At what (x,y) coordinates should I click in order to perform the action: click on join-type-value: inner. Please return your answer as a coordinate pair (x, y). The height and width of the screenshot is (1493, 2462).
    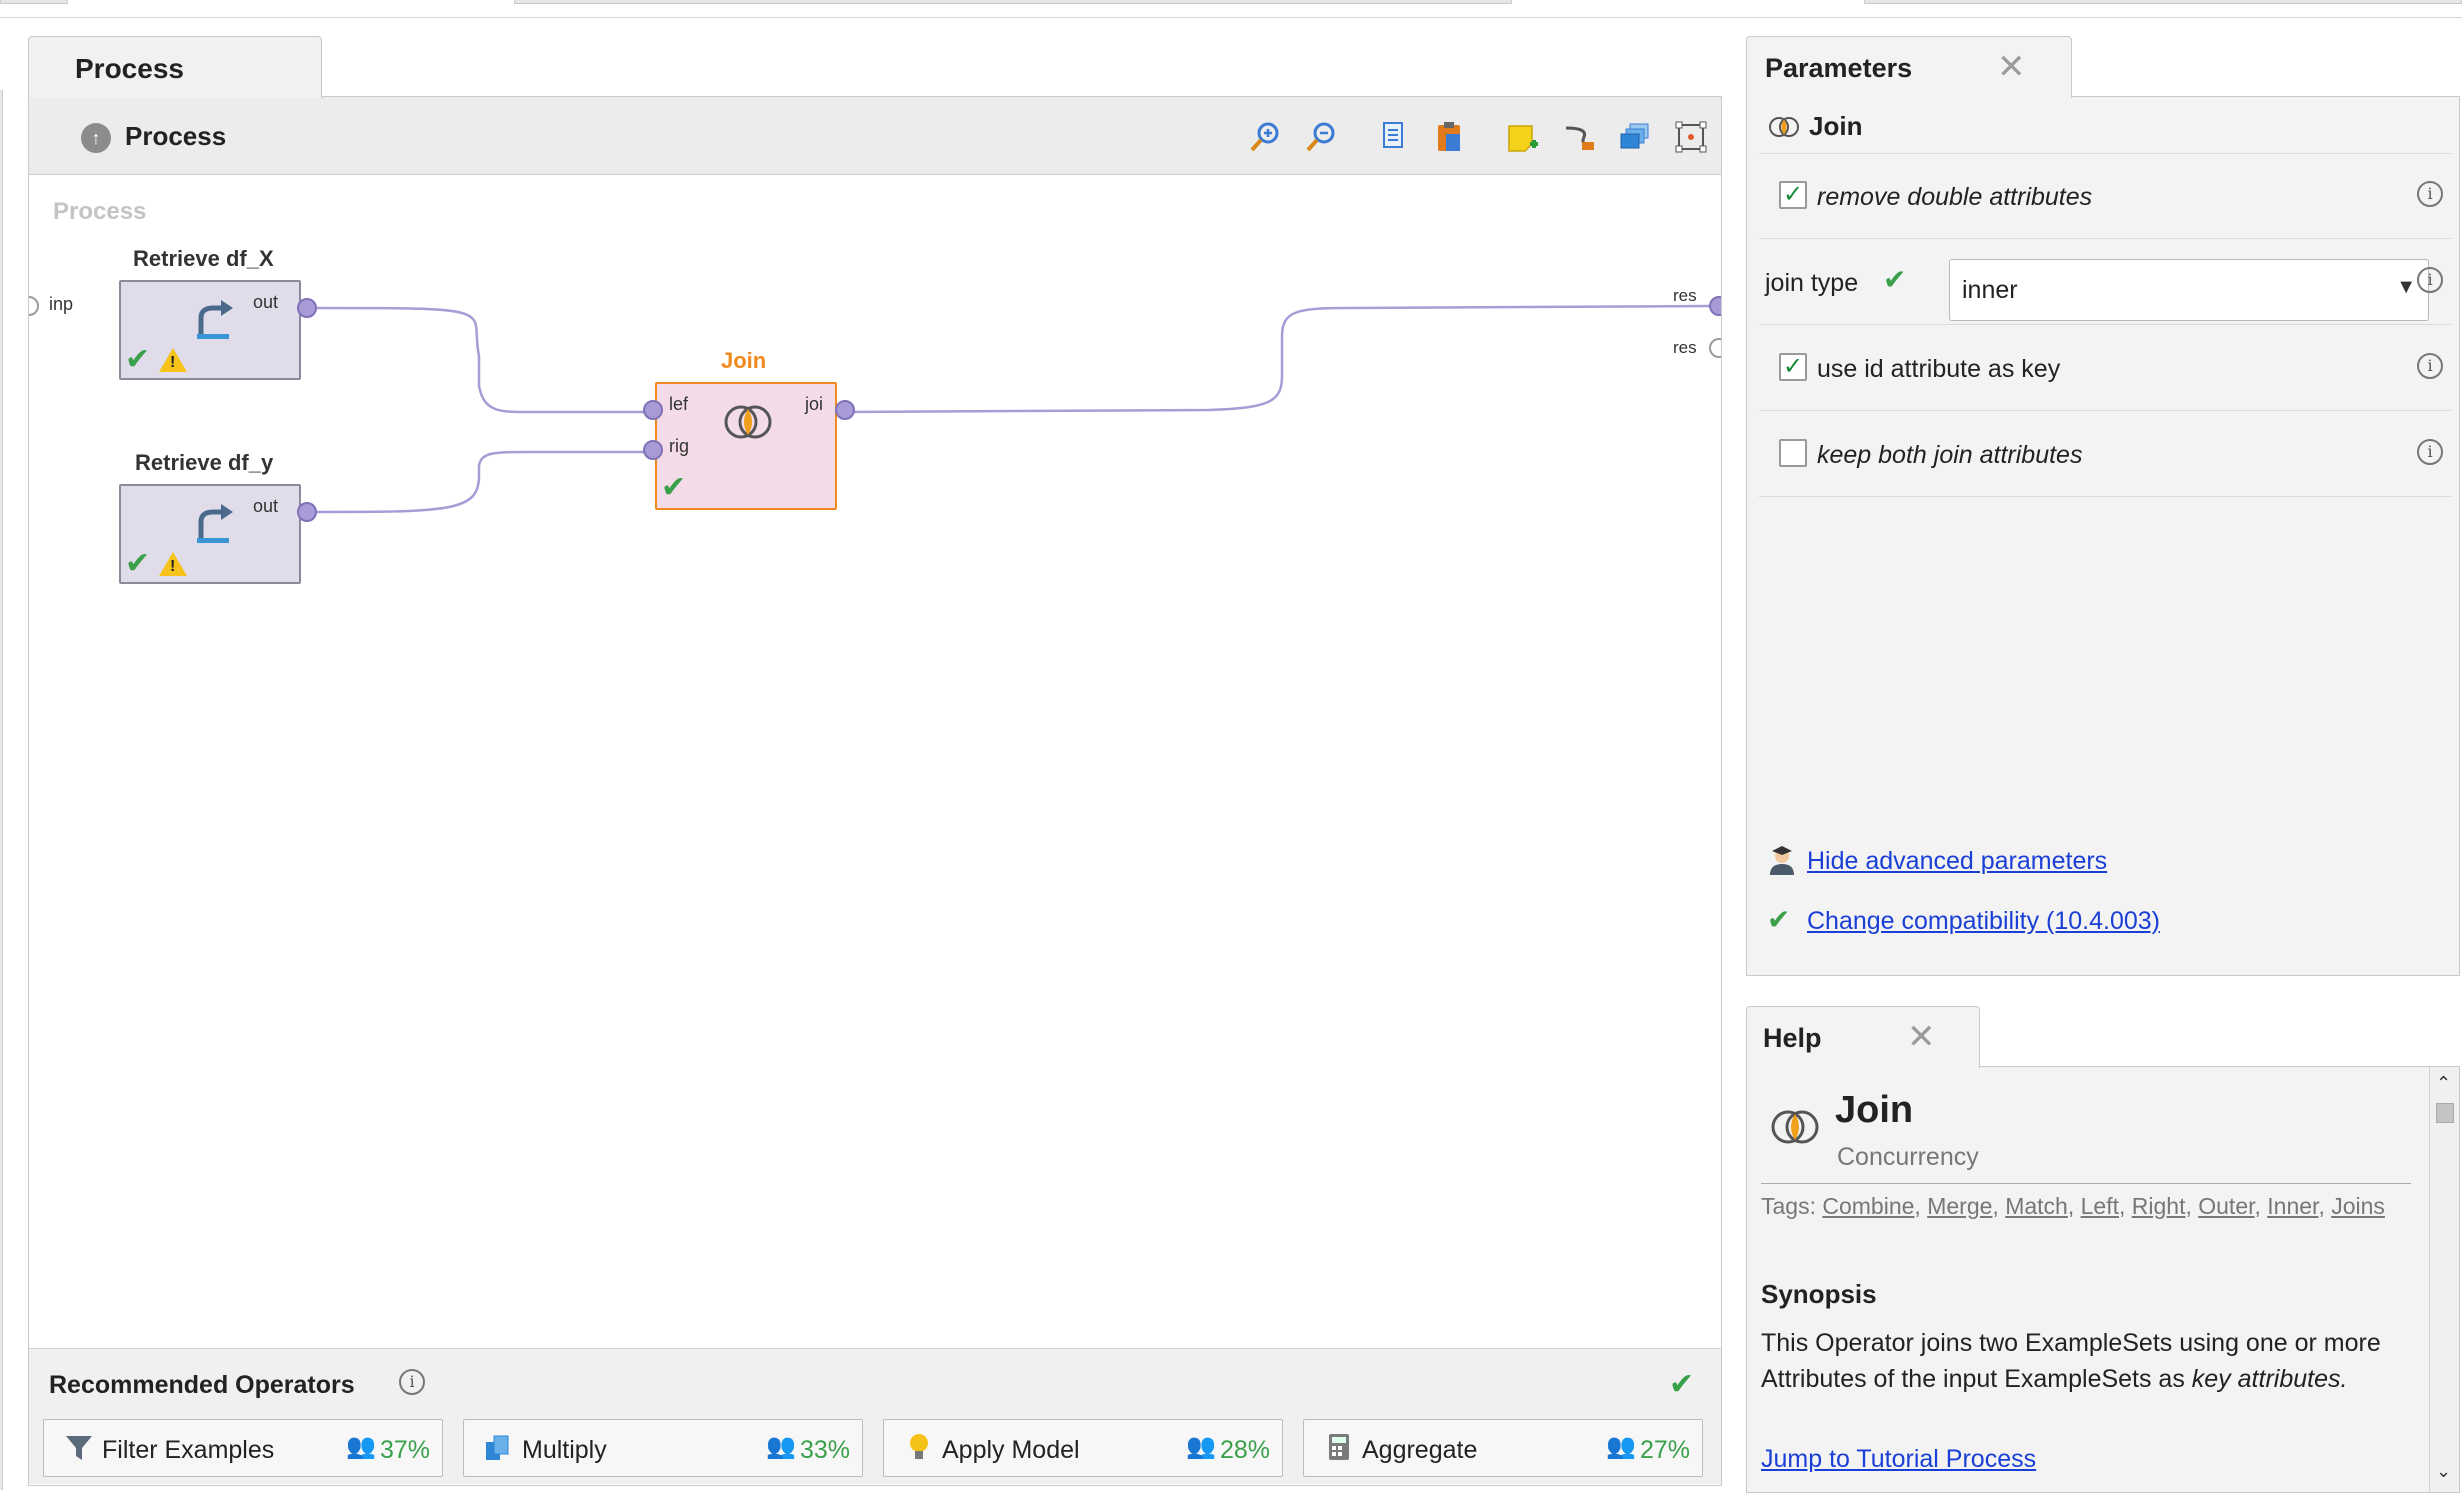
    Looking at the image, I should click on (1990, 290).